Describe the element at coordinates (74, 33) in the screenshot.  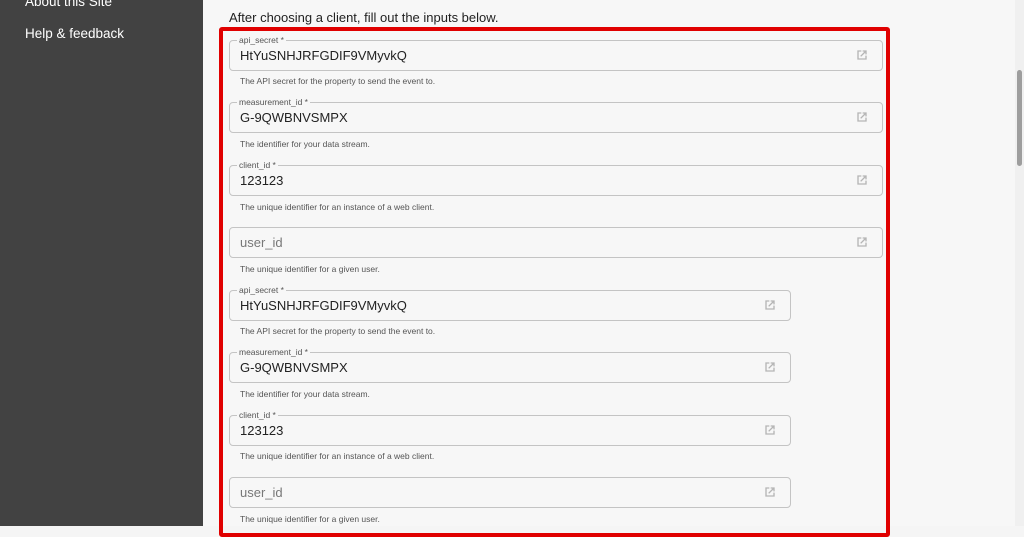
I see `sidebar-item-help-feedback: Help & feedback` at that location.